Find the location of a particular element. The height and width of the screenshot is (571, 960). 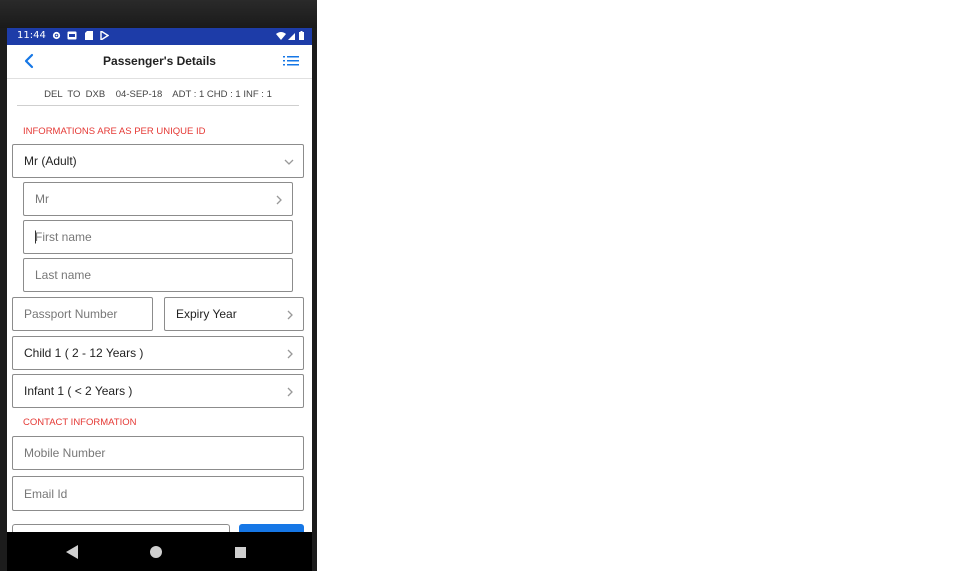

section-label-contact: CONTACT INFORMATION is located at coordinates (80, 422).